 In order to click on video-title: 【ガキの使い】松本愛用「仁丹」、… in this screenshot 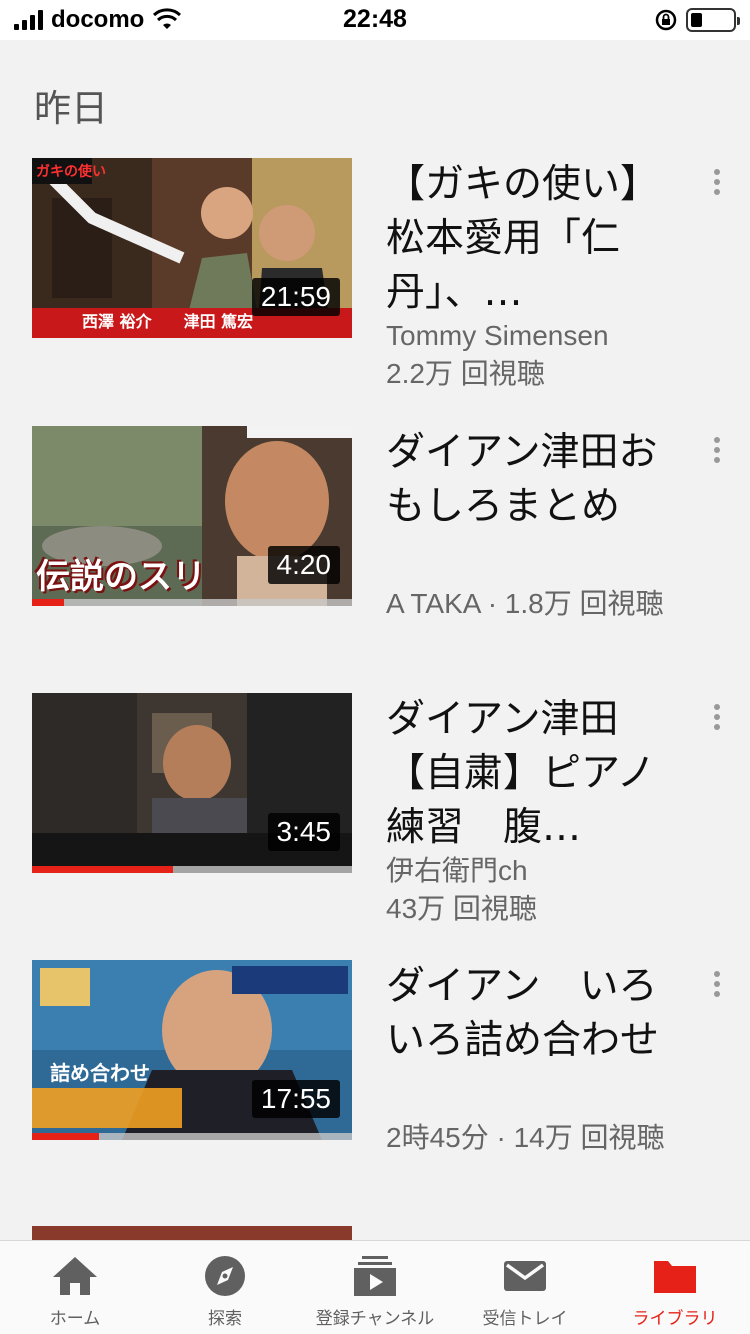, I will do `click(526, 239)`.